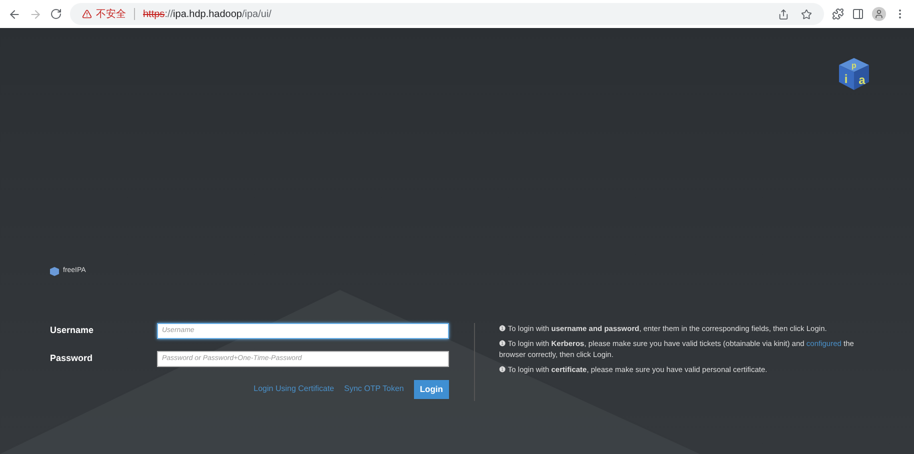 The image size is (914, 454). What do you see at coordinates (56, 14) in the screenshot?
I see `reload-icon` at bounding box center [56, 14].